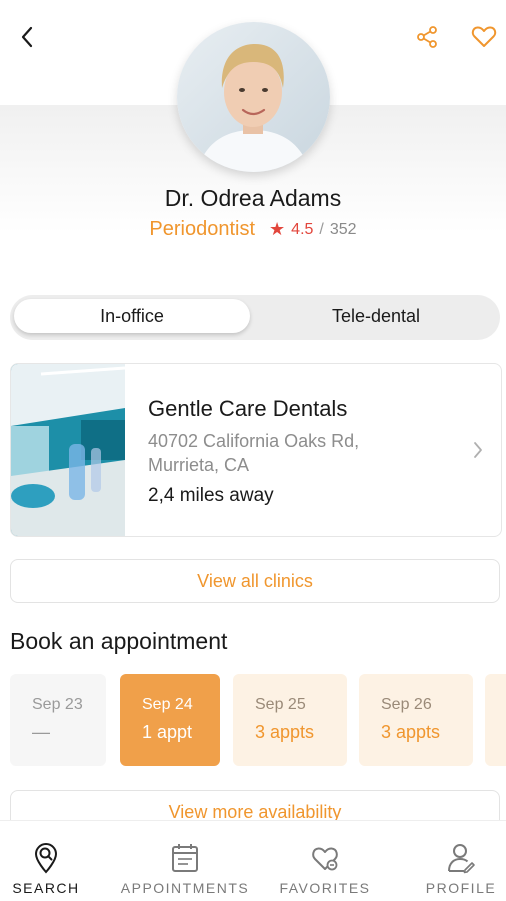 Image resolution: width=506 pixels, height=901 pixels. I want to click on doctor-avatar, so click(253, 97).